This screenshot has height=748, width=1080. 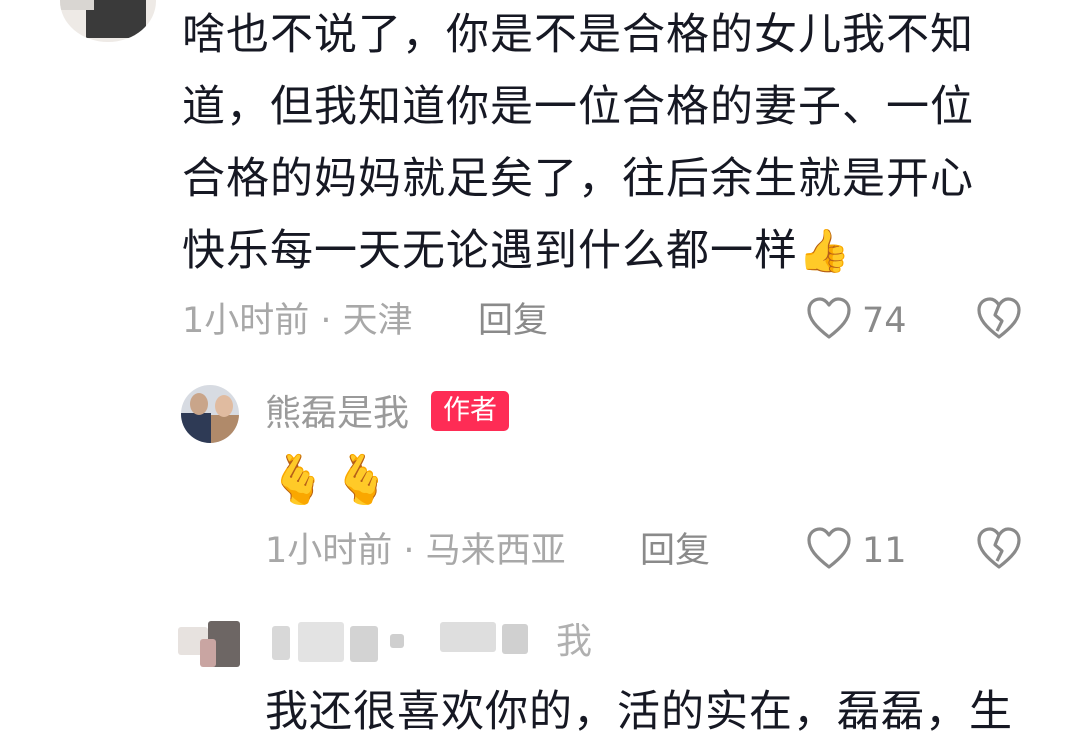 I want to click on heart-hands-emoji: 🫰🫰, so click(x=332, y=480).